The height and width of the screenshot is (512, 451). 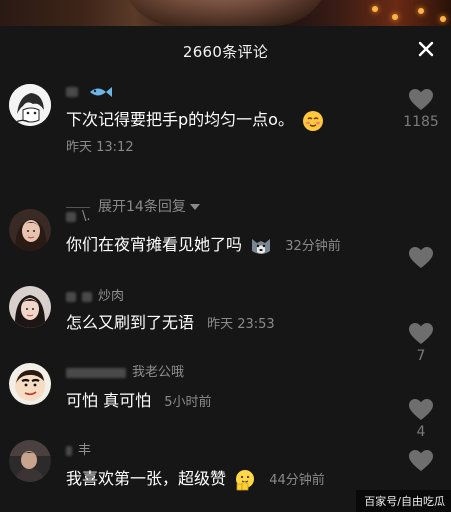 What do you see at coordinates (101, 91) in the screenshot?
I see `fish-icon` at bounding box center [101, 91].